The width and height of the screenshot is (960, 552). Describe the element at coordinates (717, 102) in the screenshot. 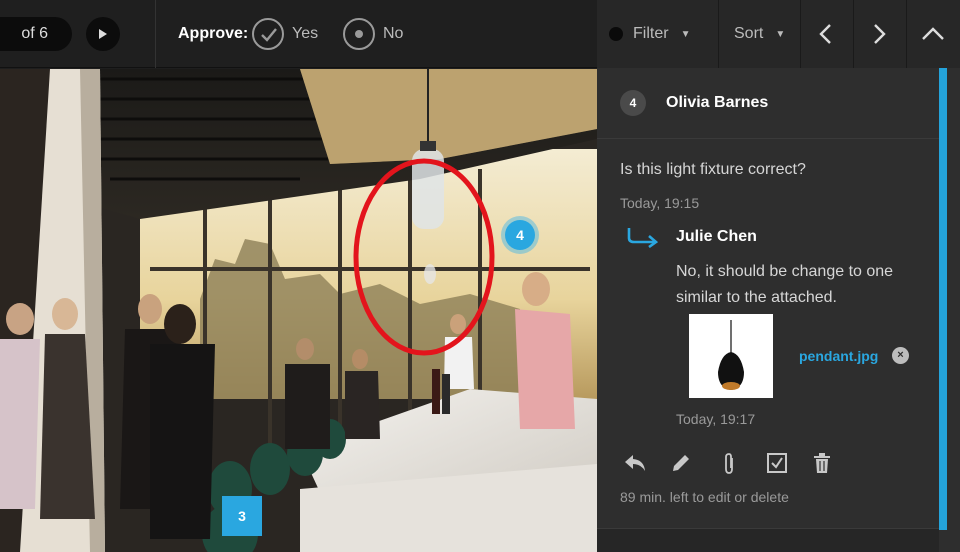

I see `thread-author: Olivia Barnes` at that location.